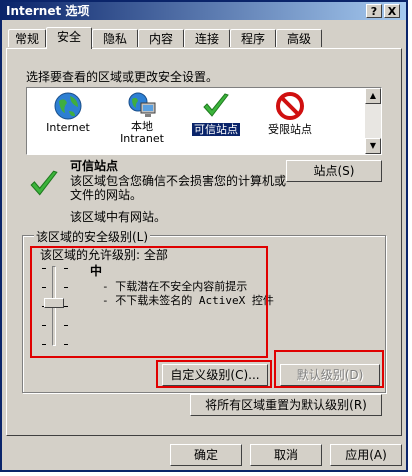  What do you see at coordinates (44, 183) in the screenshot?
I see `trusted-zone-checkmark-icon` at bounding box center [44, 183].